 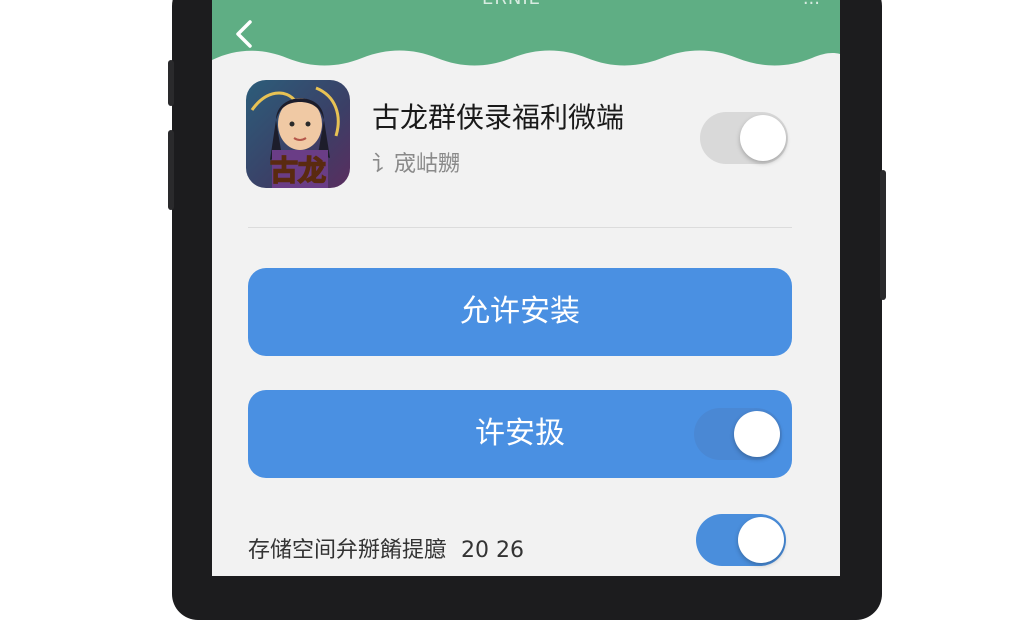 I want to click on install-toggle, so click(x=738, y=434).